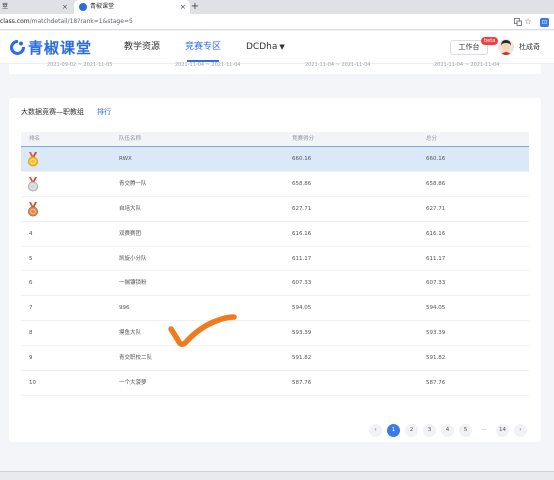 The height and width of the screenshot is (480, 554). What do you see at coordinates (375, 430) in the screenshot?
I see `prev-page-button: ‹` at bounding box center [375, 430].